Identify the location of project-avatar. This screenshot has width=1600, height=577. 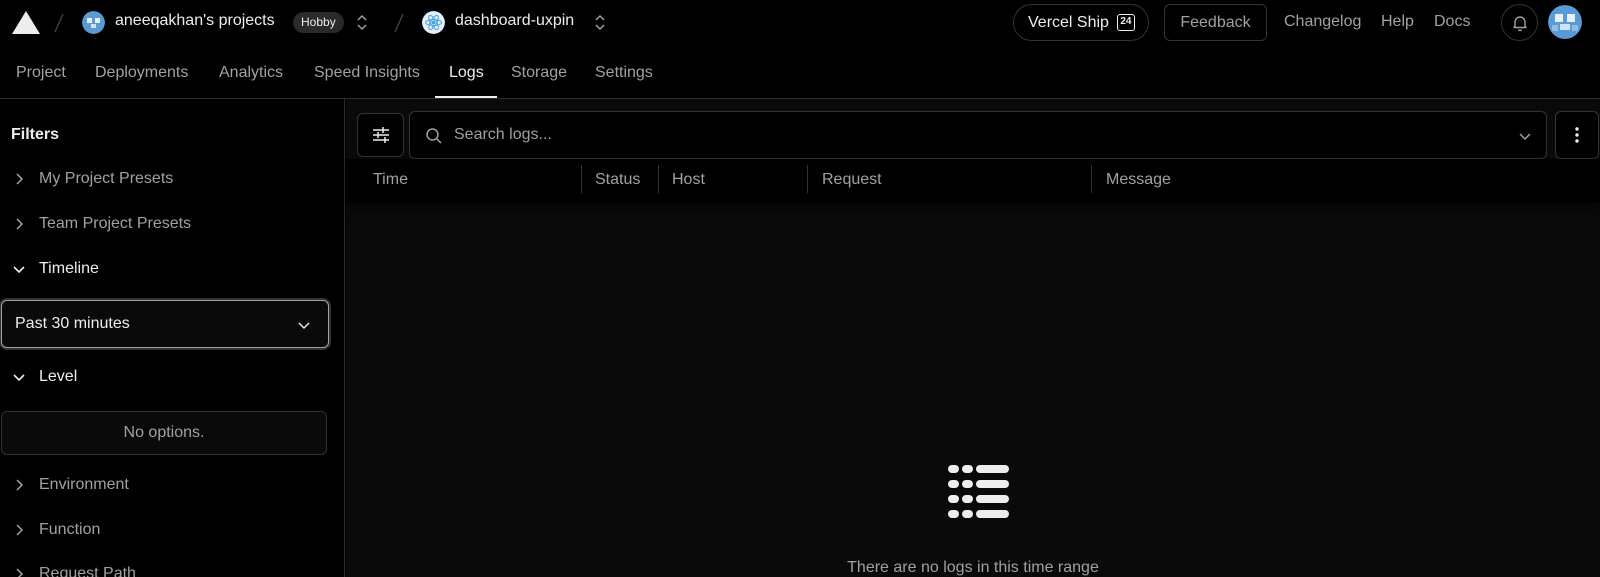
(433, 22).